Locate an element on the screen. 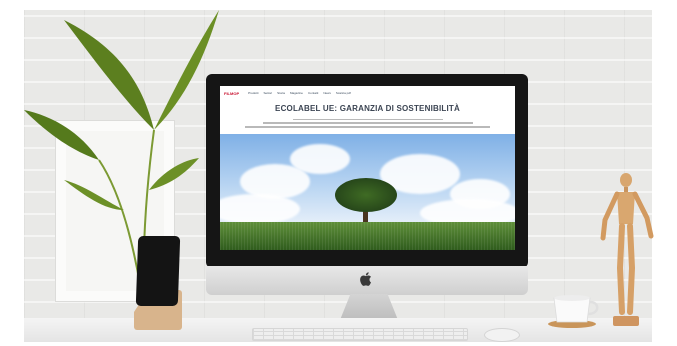  smartphone is located at coordinates (158, 271).